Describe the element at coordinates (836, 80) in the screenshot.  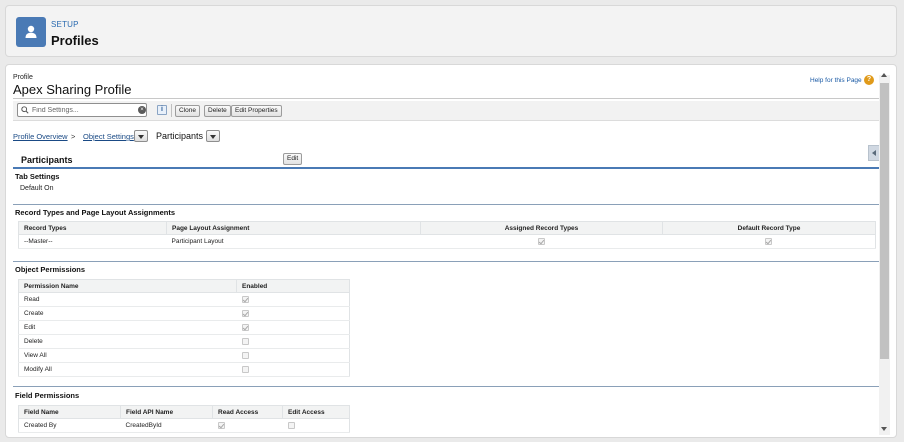
I see `help-link: Help for this Page` at that location.